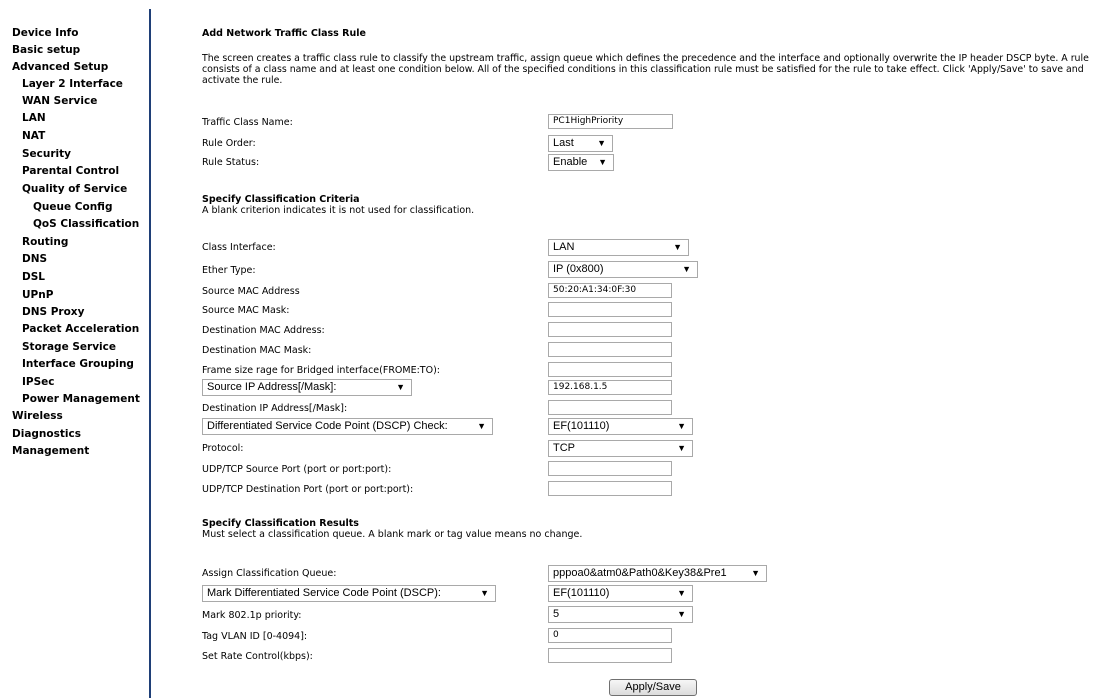  What do you see at coordinates (34, 118) in the screenshot?
I see `sidebar-item-lan: LAN` at bounding box center [34, 118].